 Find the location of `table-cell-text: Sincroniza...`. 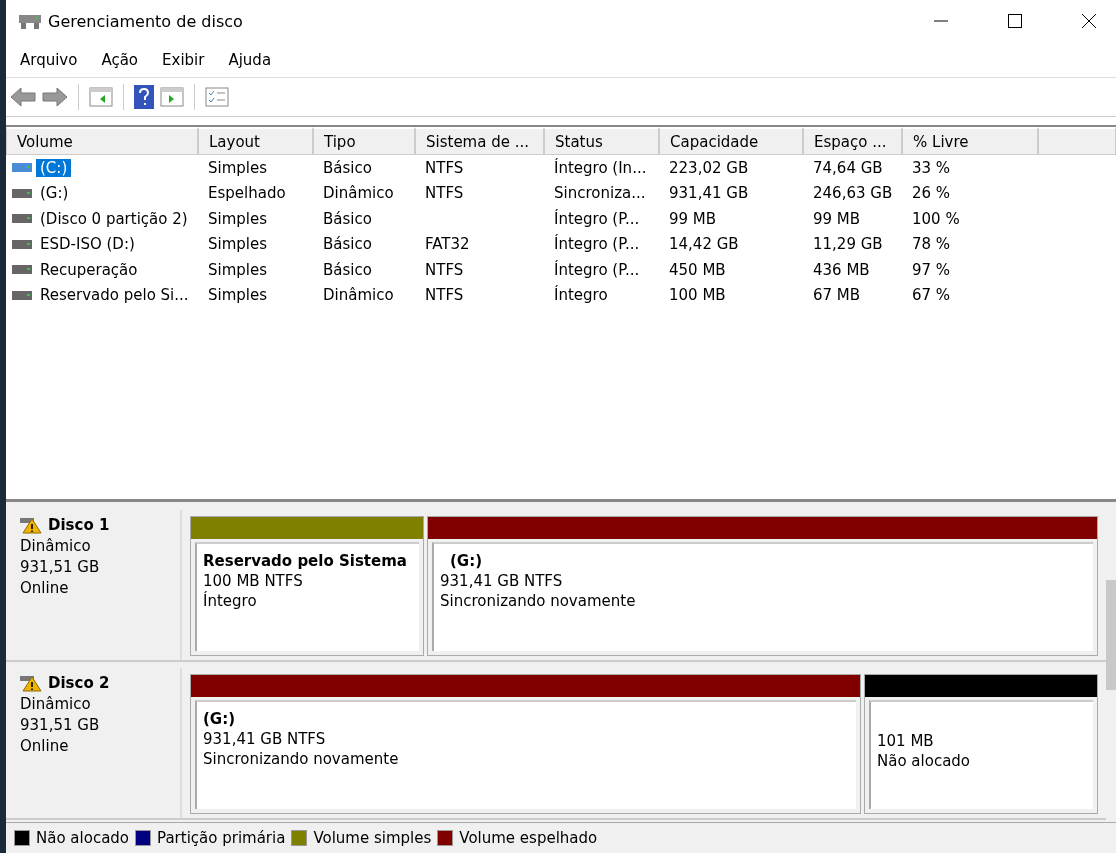

table-cell-text: Sincroniza... is located at coordinates (600, 193).